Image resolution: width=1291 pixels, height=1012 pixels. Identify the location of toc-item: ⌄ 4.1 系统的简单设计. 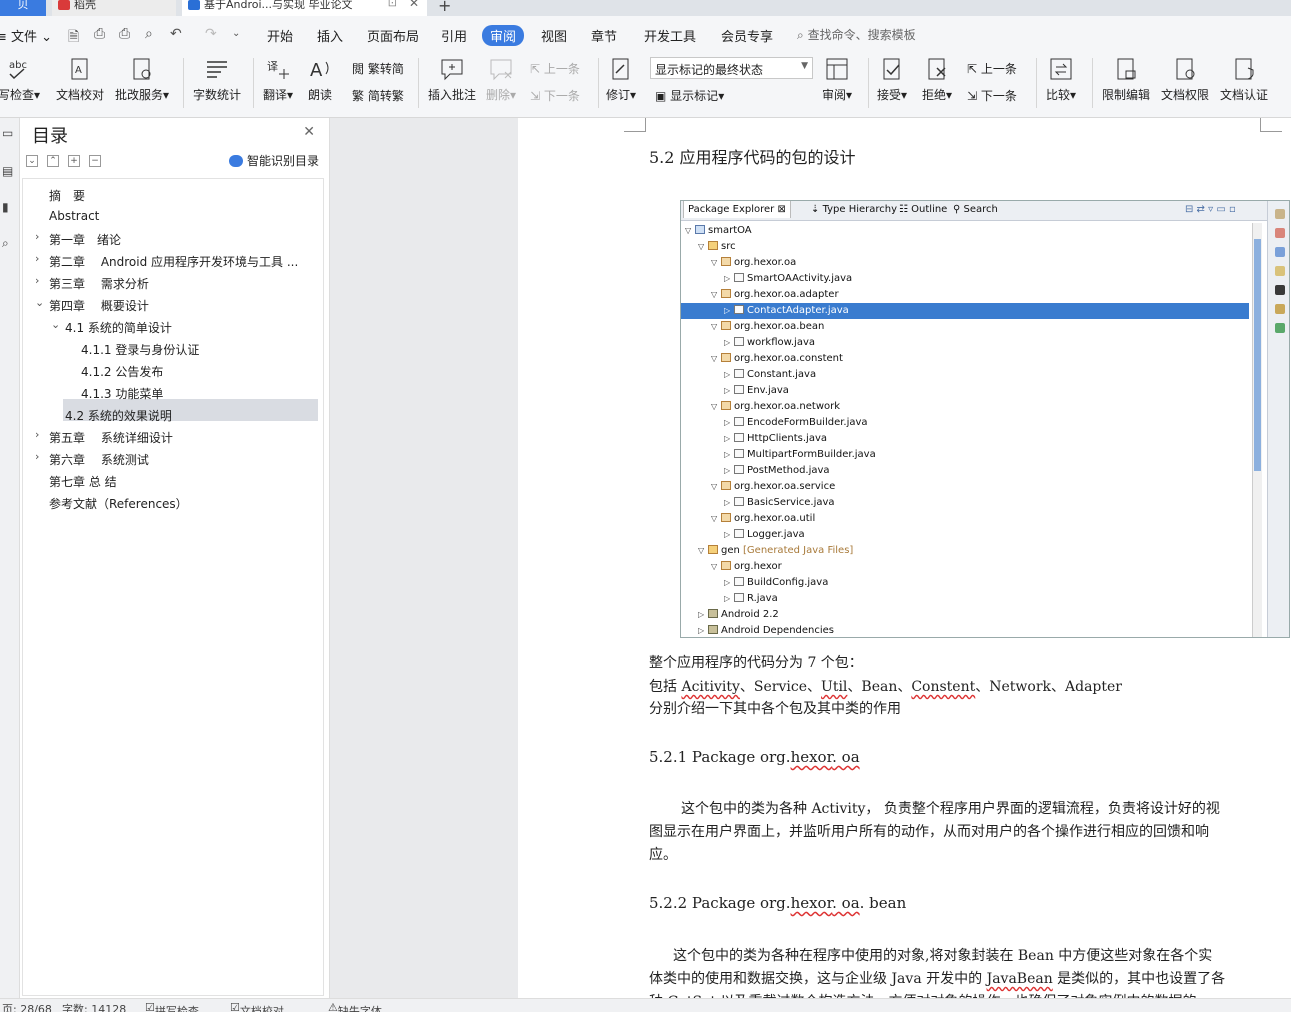
(111, 327).